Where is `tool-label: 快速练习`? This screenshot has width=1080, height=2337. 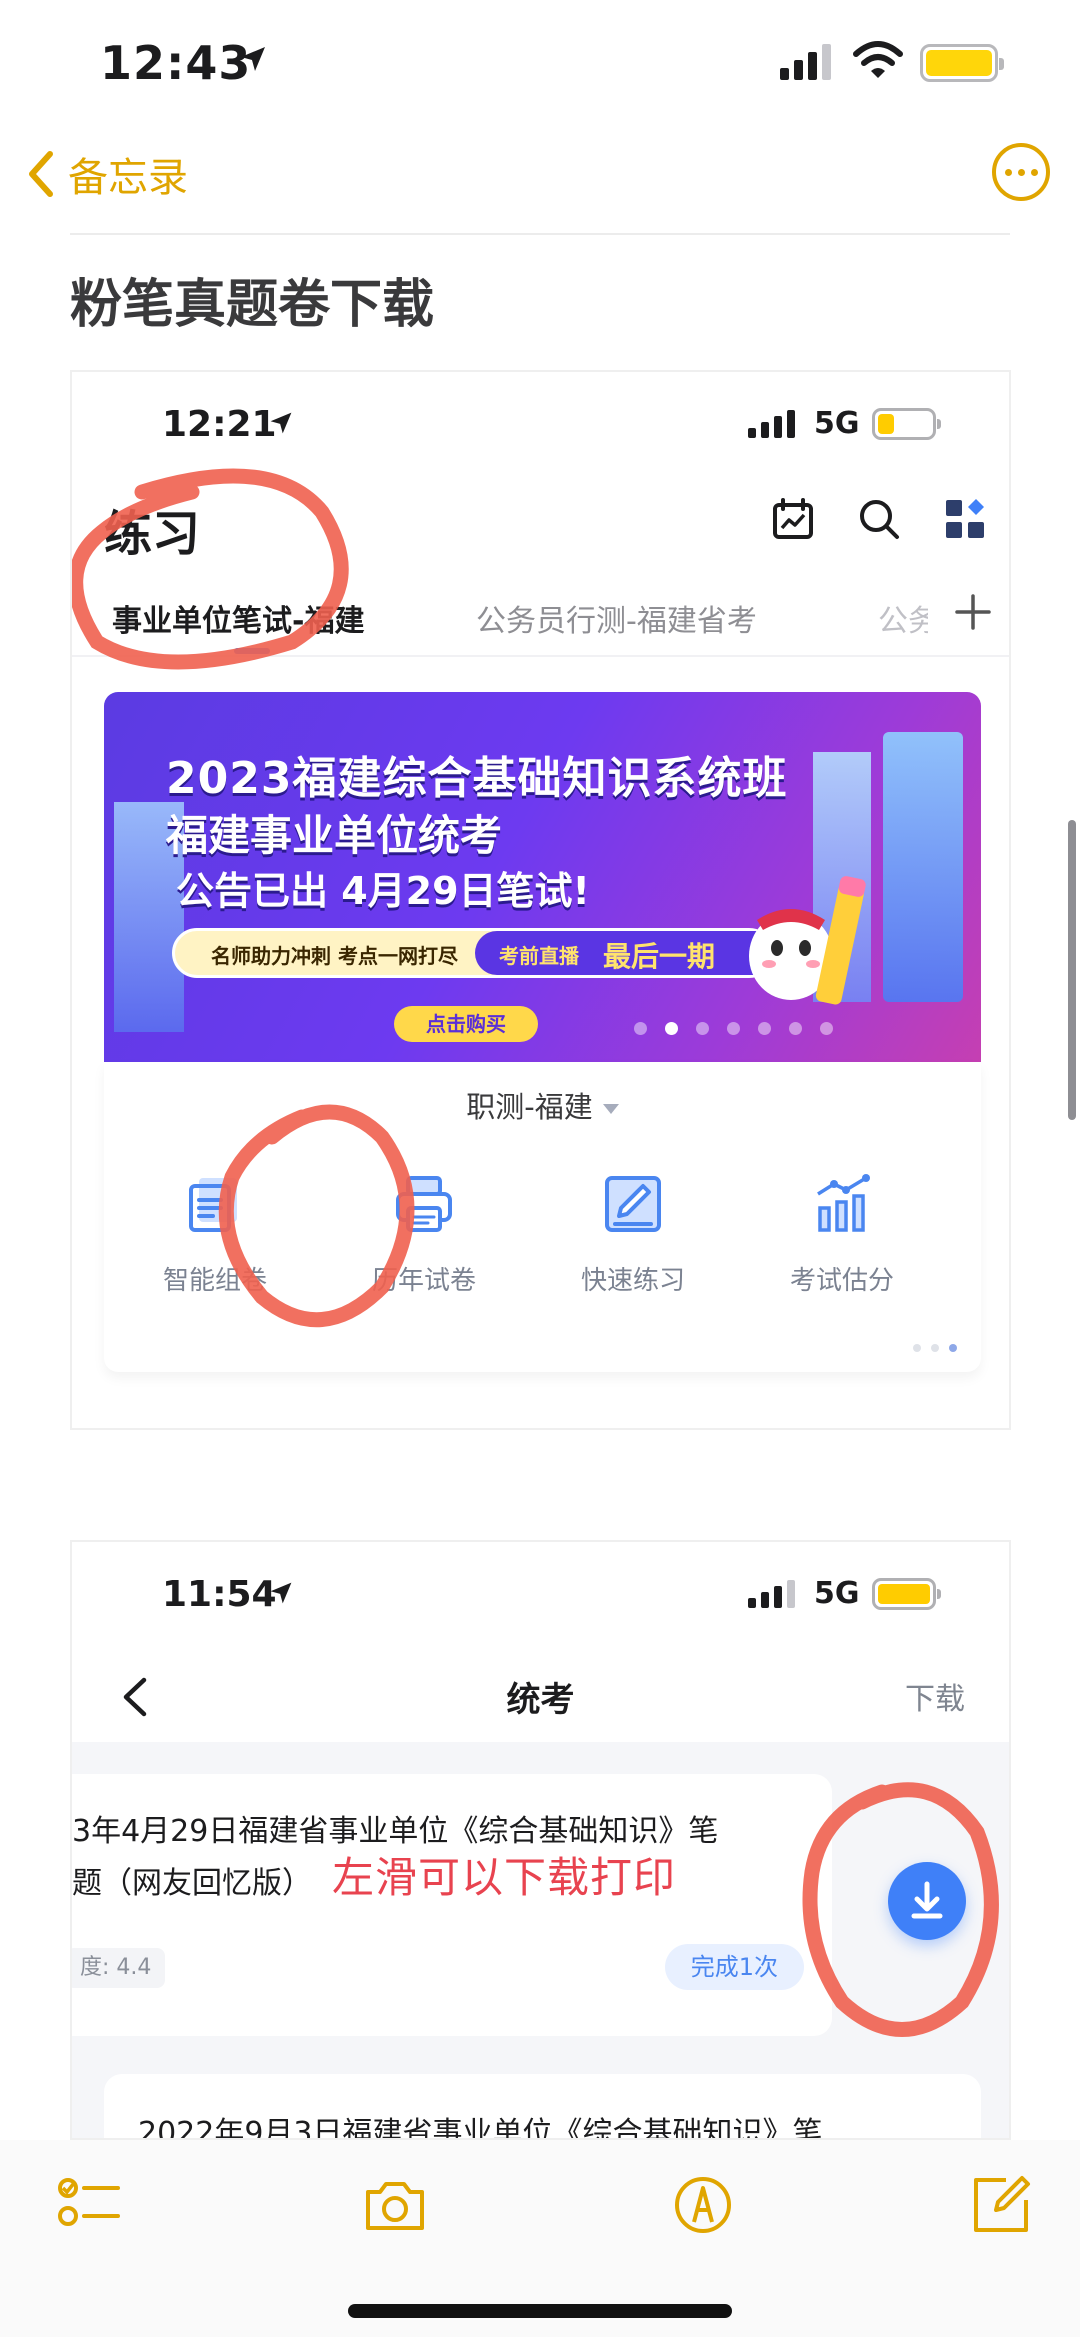 tool-label: 快速练习 is located at coordinates (632, 1281).